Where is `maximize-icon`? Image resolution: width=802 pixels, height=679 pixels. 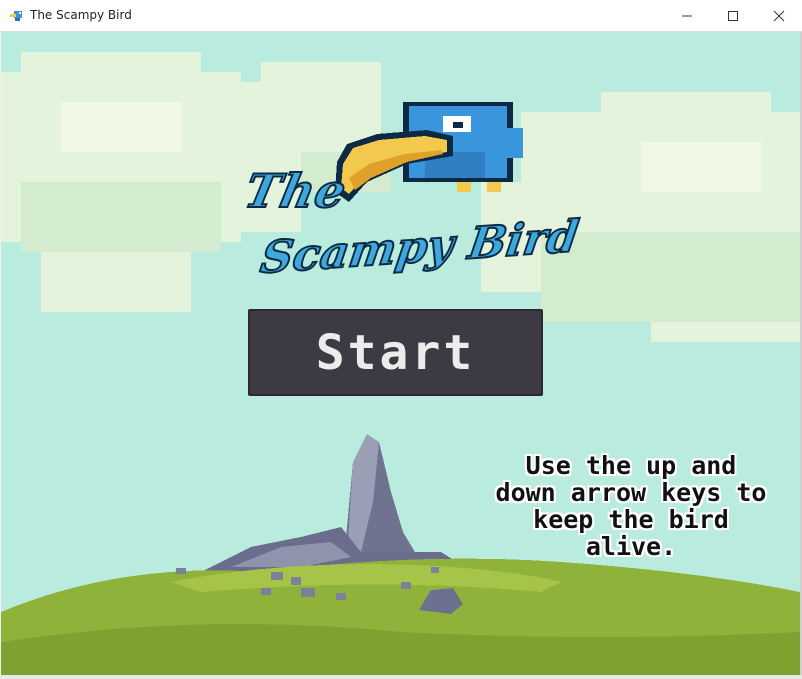
maximize-icon is located at coordinates (733, 16).